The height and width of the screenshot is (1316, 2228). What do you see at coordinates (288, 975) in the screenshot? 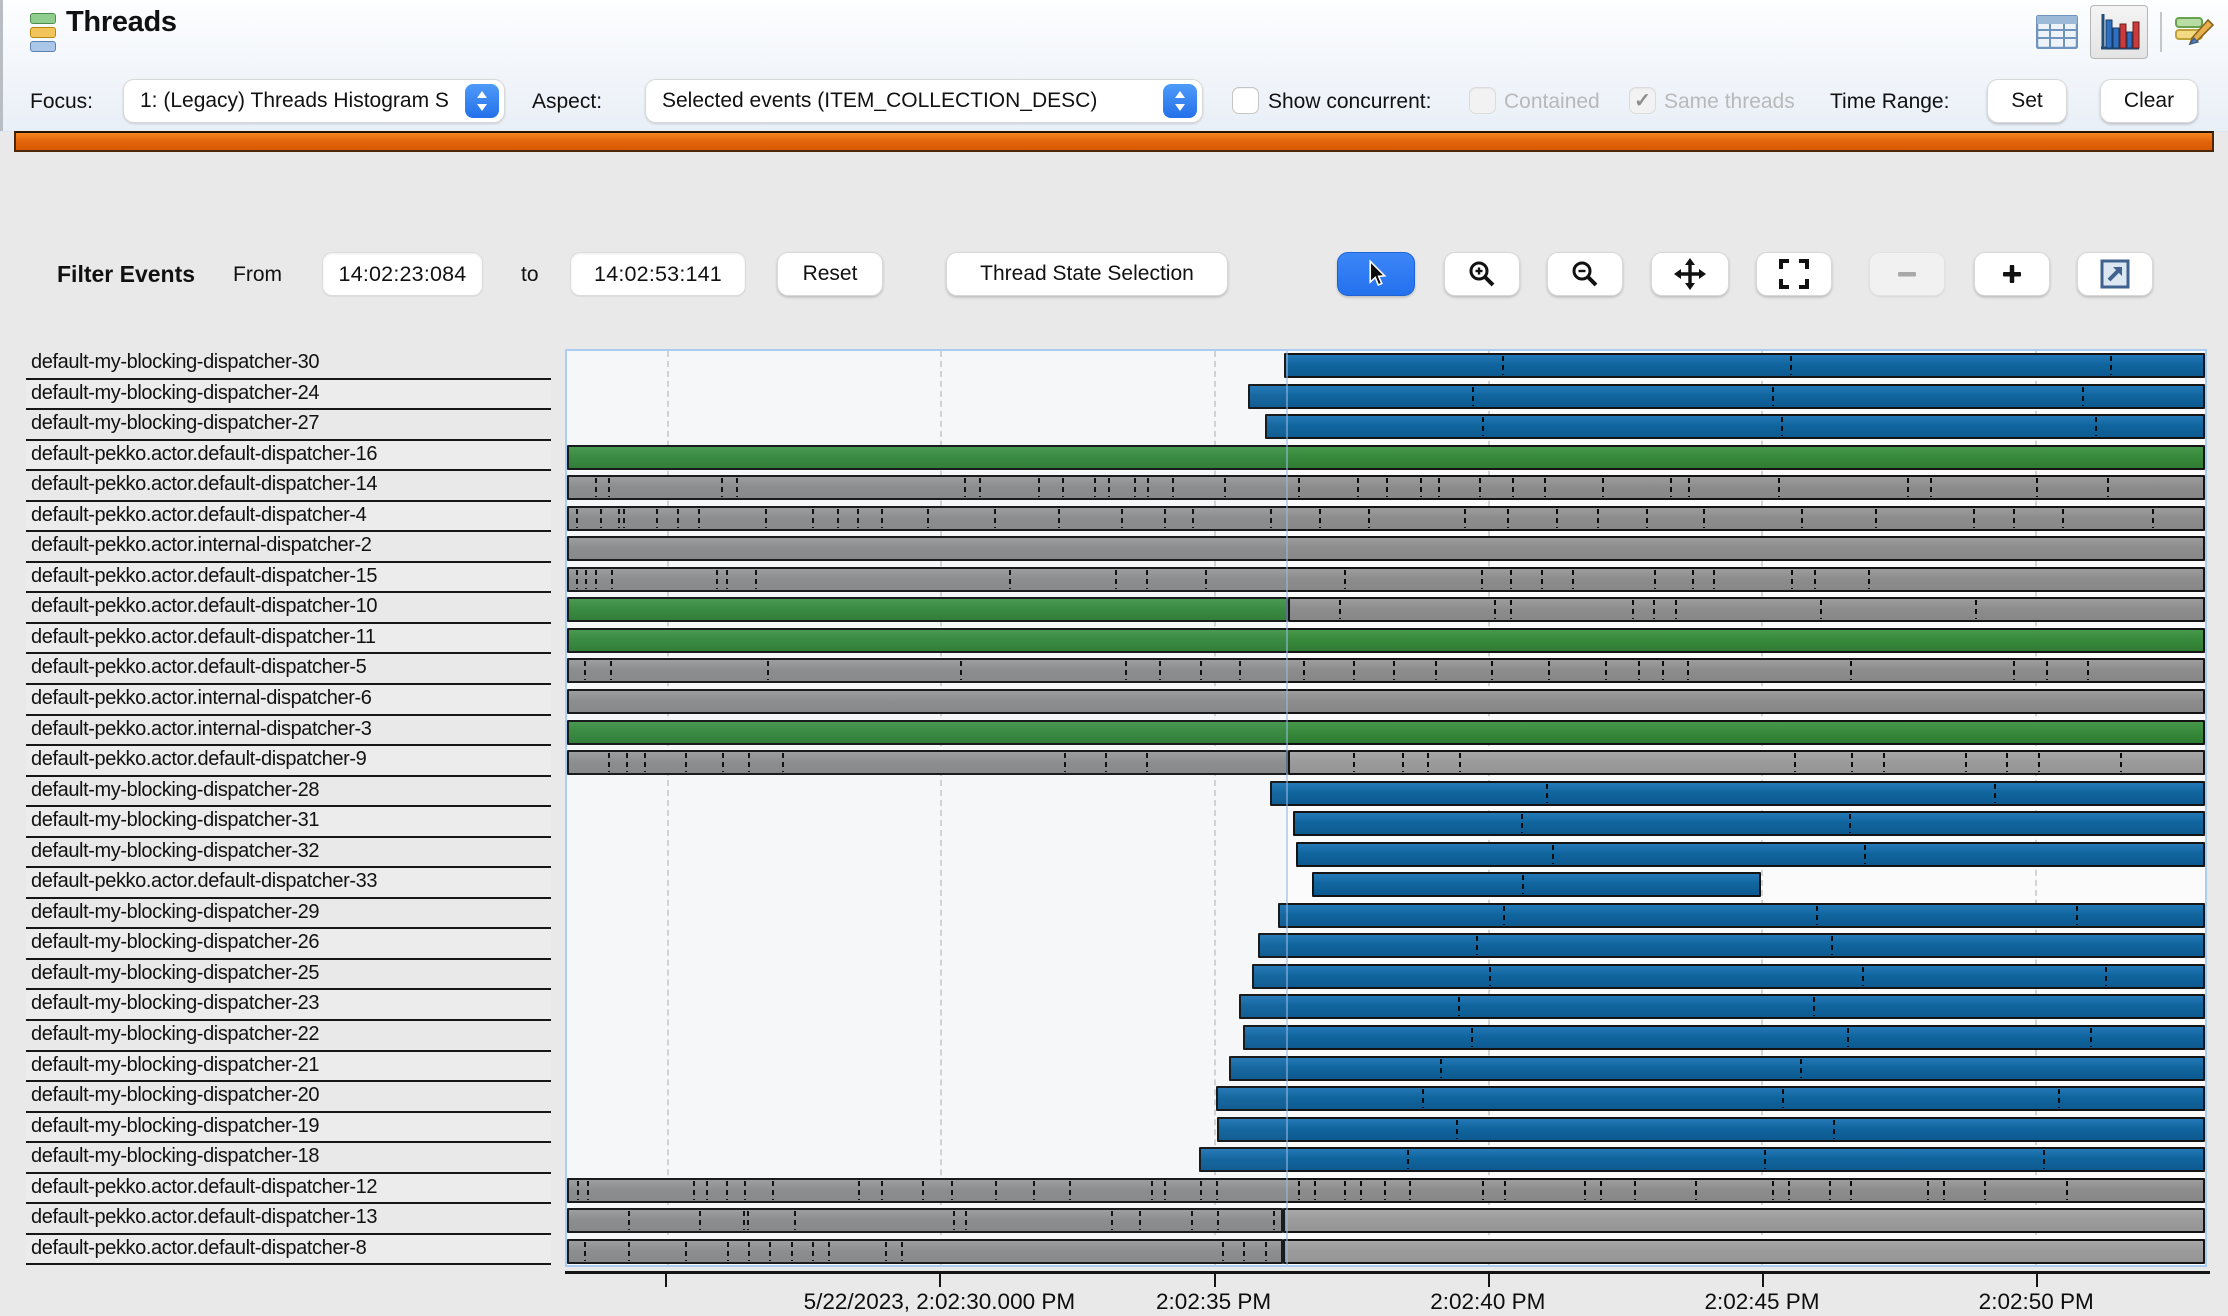
I see `thread-label: default-my-blocking-dispatcher-25` at bounding box center [288, 975].